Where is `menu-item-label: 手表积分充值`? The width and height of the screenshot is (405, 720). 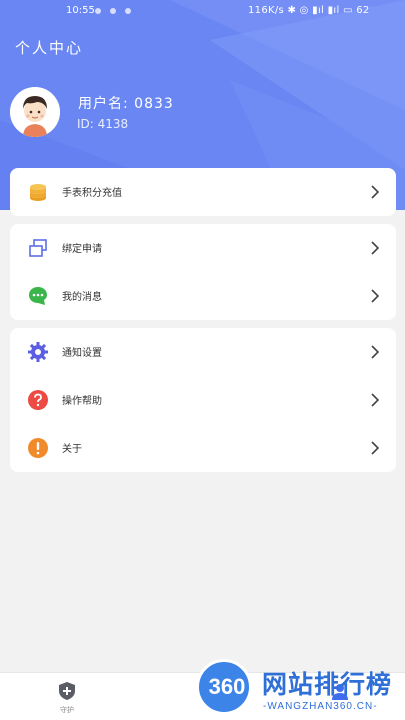
menu-item-label: 手表积分充值 is located at coordinates (92, 193).